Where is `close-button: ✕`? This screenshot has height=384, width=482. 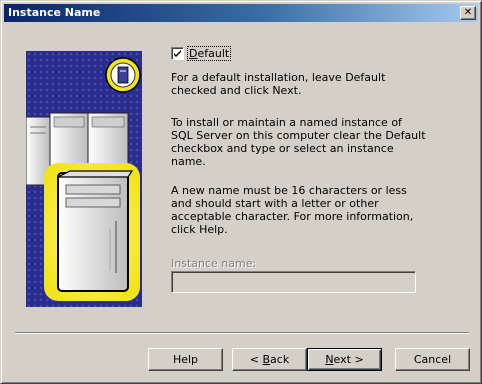 close-button: ✕ is located at coordinates (468, 13).